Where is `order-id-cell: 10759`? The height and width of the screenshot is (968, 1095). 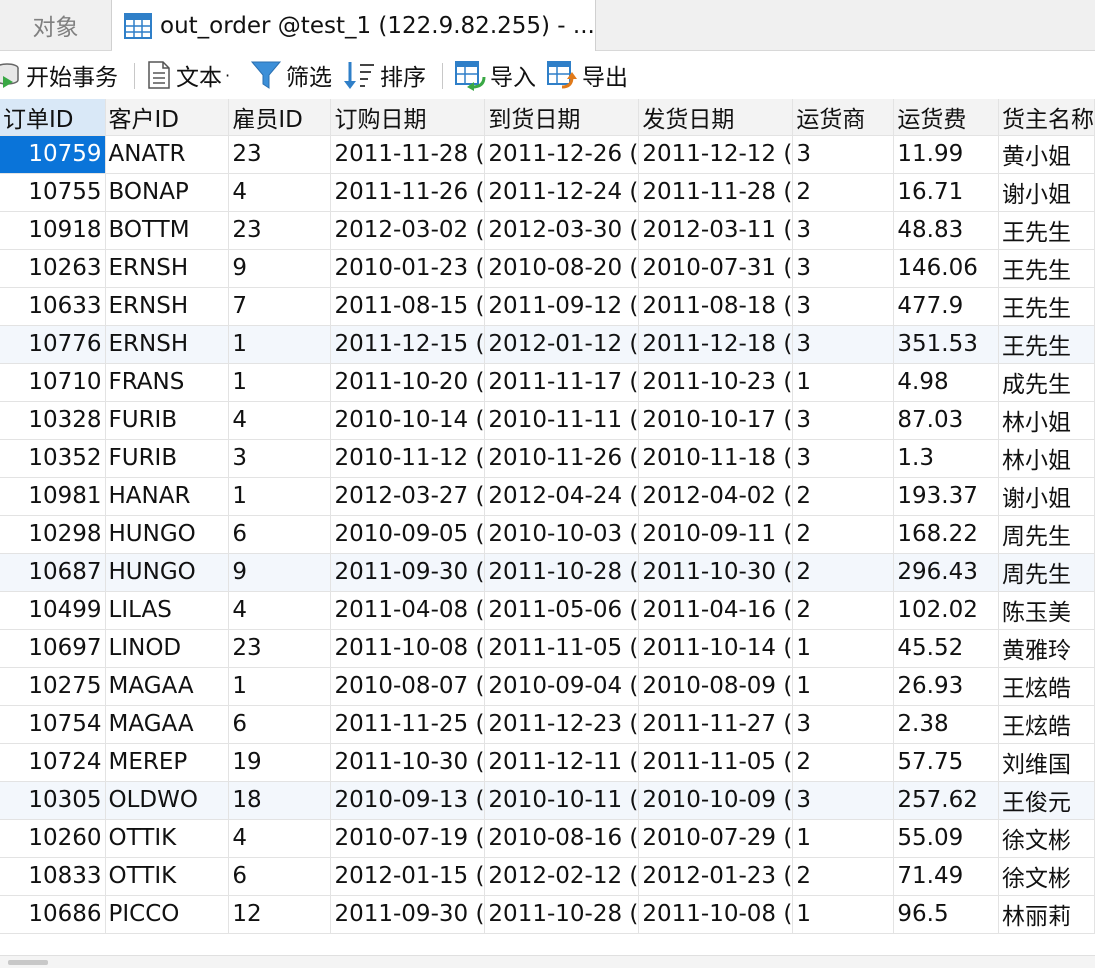
order-id-cell: 10759 is located at coordinates (53, 154).